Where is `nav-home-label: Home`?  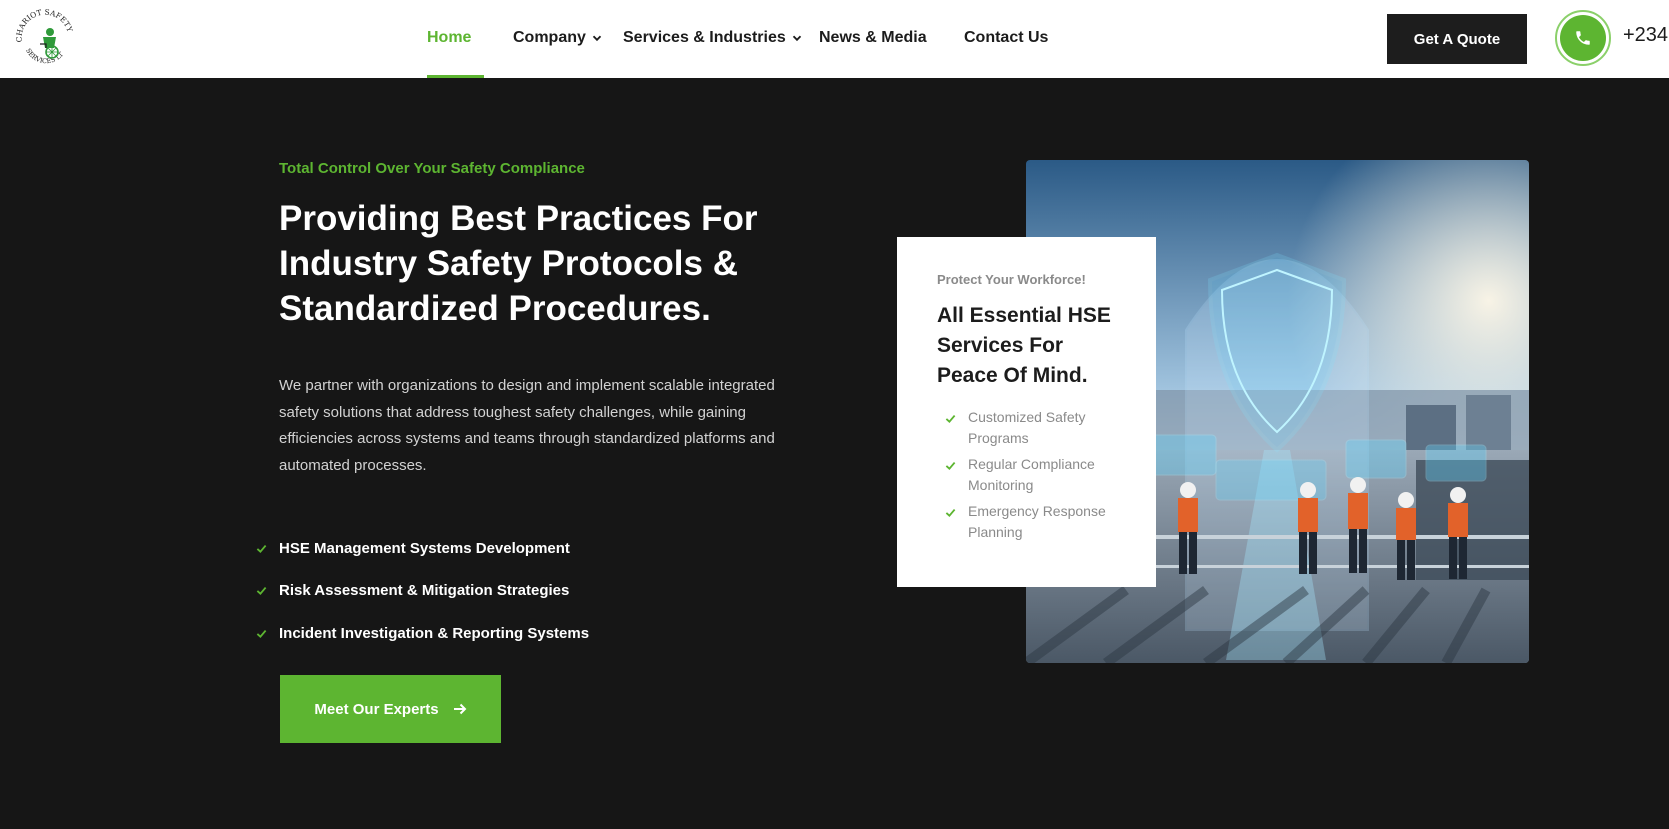 nav-home-label: Home is located at coordinates (449, 37).